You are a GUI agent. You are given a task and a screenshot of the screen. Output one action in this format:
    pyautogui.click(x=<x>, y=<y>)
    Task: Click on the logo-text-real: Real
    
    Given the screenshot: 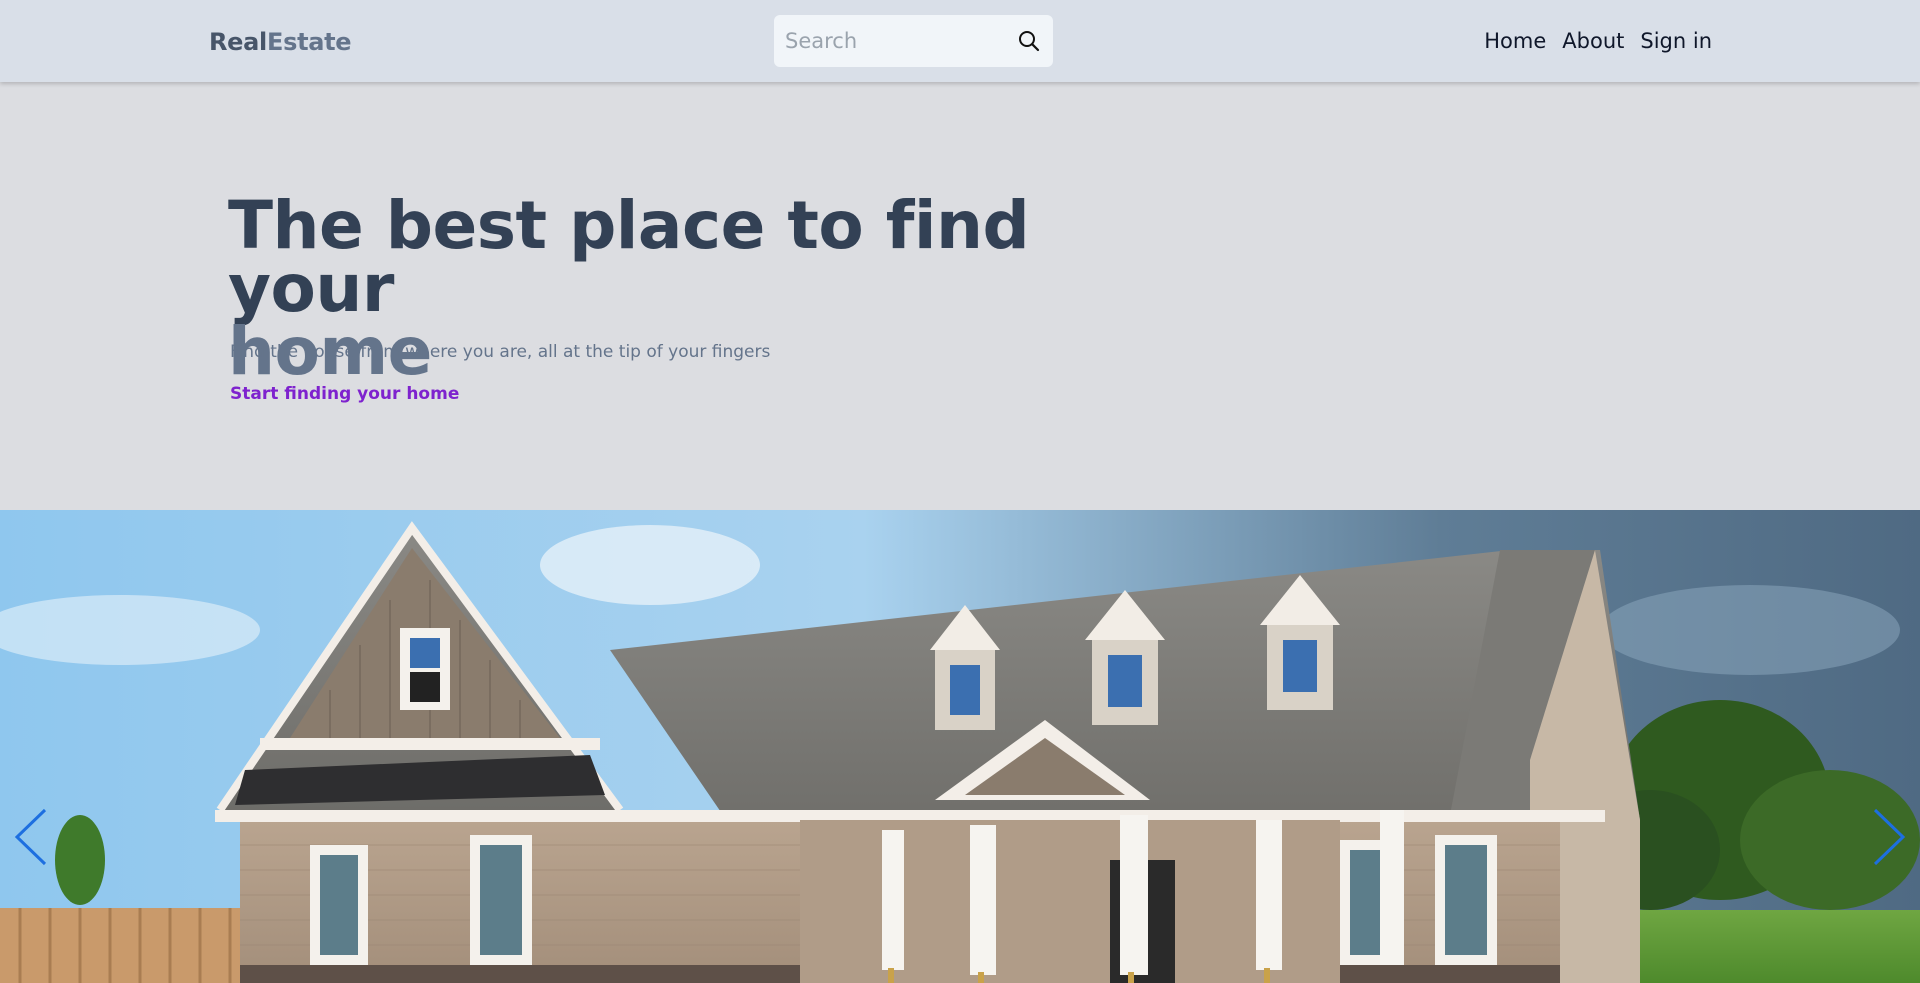 What is the action you would take?
    pyautogui.click(x=238, y=42)
    